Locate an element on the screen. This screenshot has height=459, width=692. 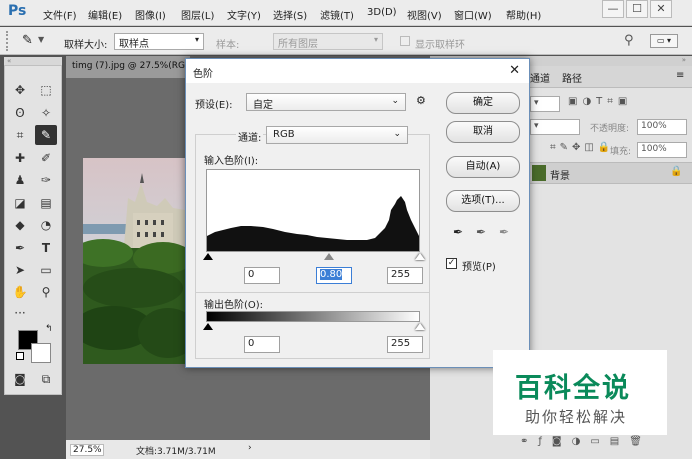
input-black-slider is located at coordinates (208, 256).